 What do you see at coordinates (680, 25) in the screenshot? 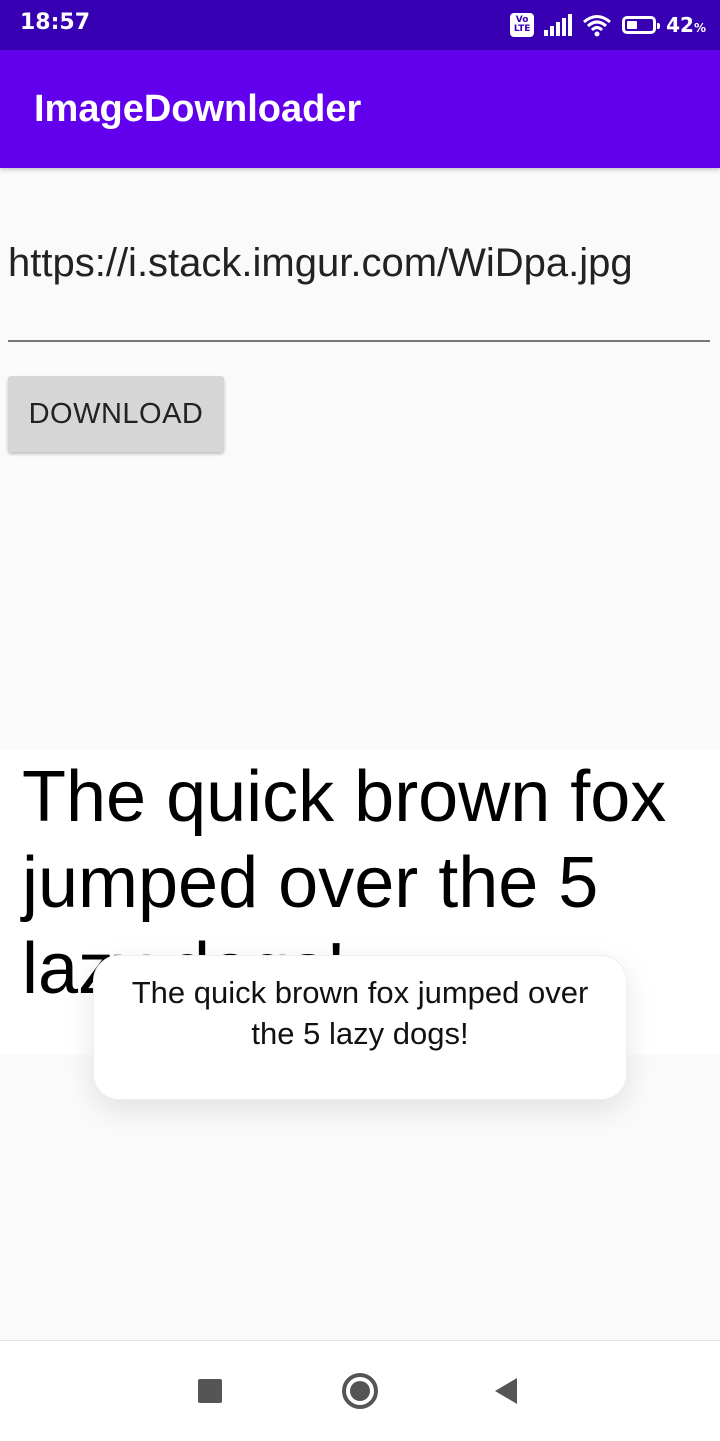
I see `battery-percent-value: 42` at bounding box center [680, 25].